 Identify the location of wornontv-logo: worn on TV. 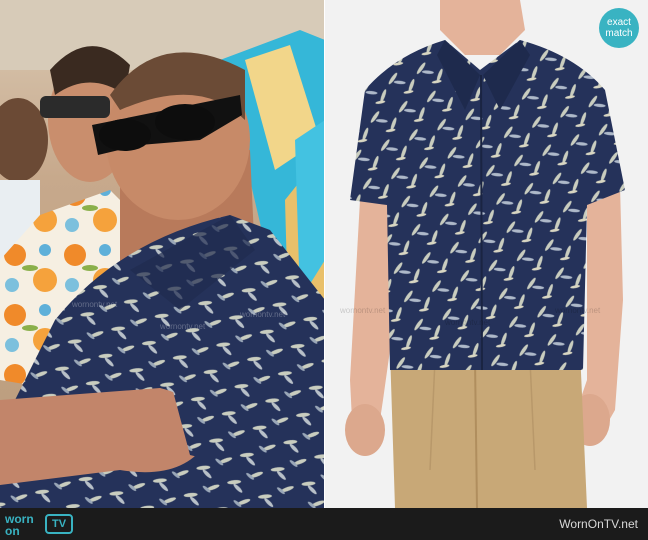
(43, 524).